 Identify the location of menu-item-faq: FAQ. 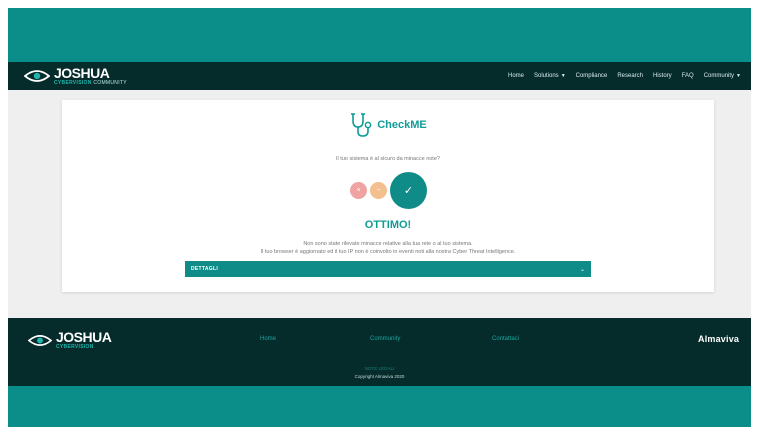
(688, 76).